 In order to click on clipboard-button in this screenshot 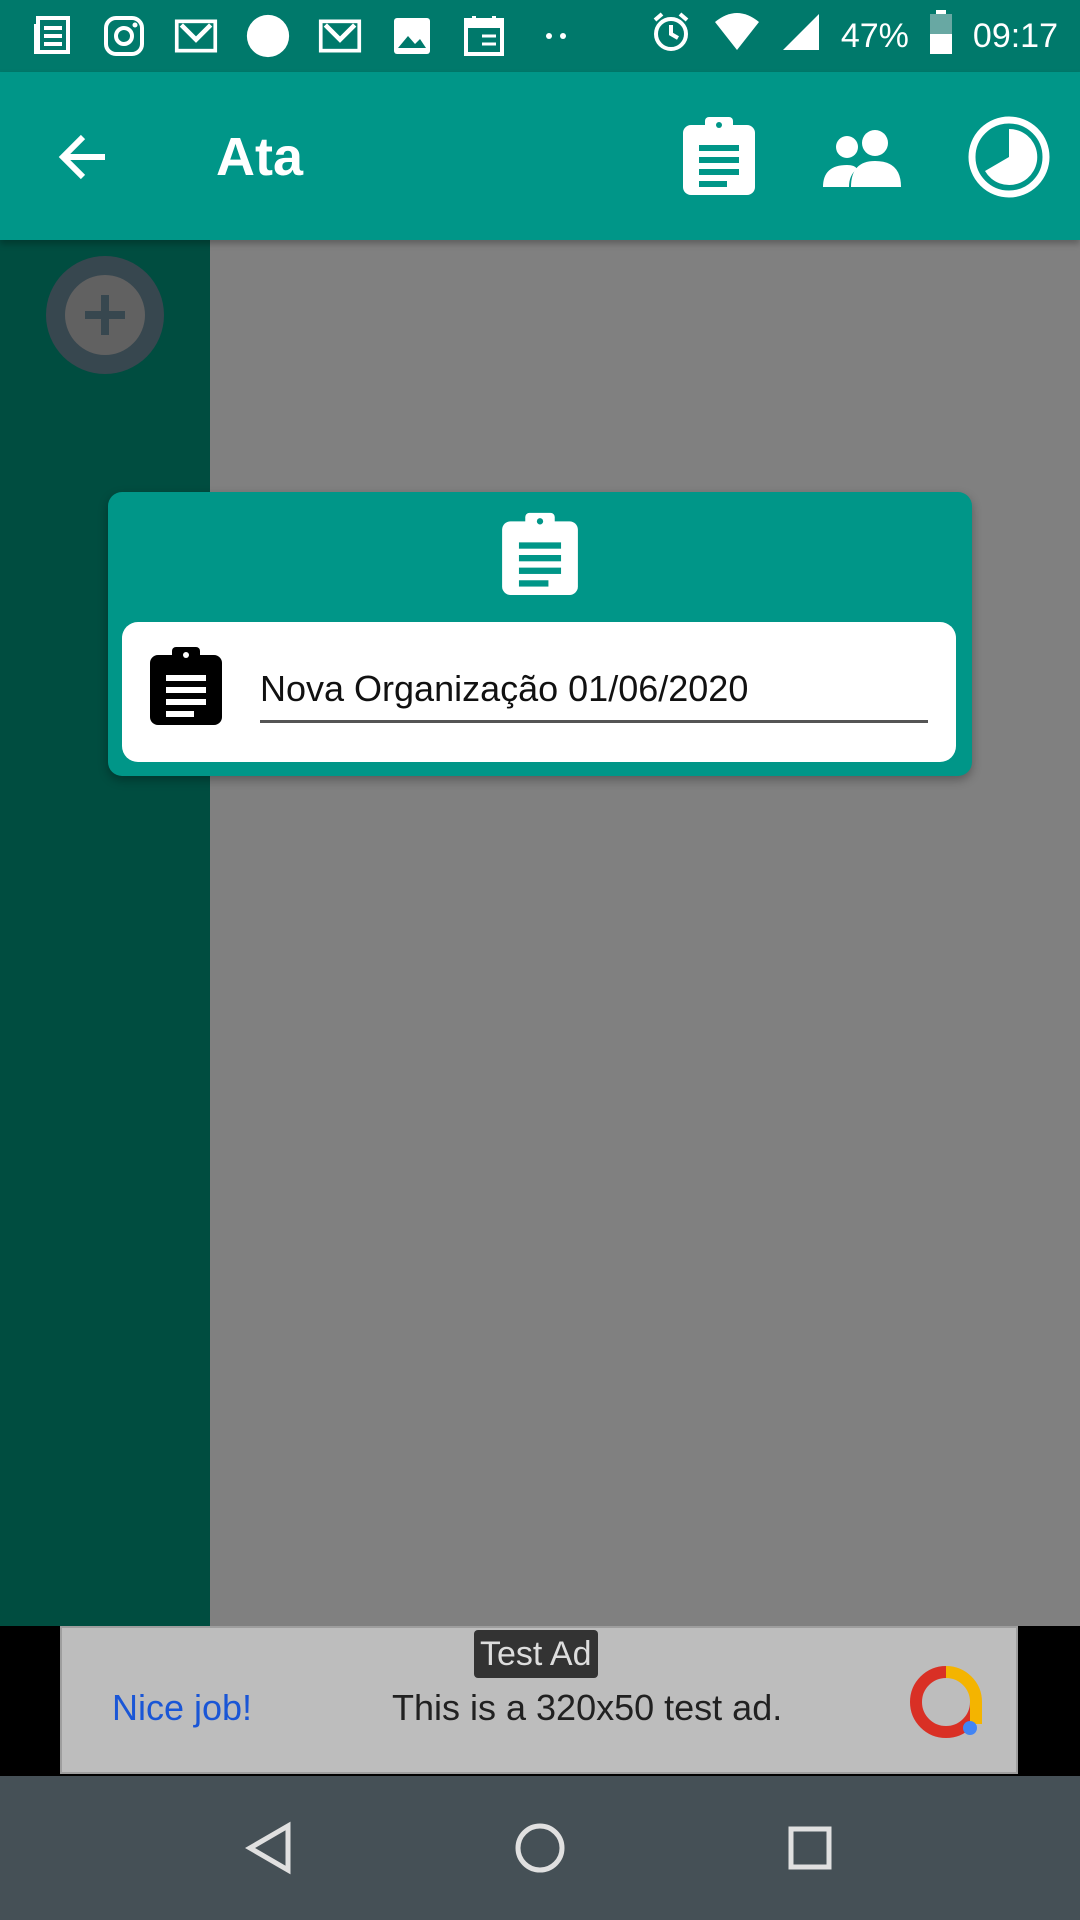, I will do `click(719, 157)`.